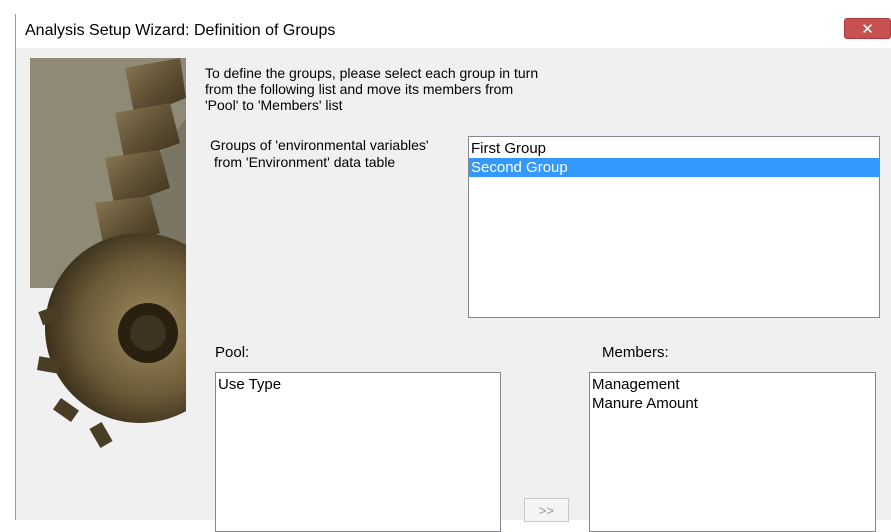  What do you see at coordinates (358, 452) in the screenshot?
I see `pool-listbox: Use Type` at bounding box center [358, 452].